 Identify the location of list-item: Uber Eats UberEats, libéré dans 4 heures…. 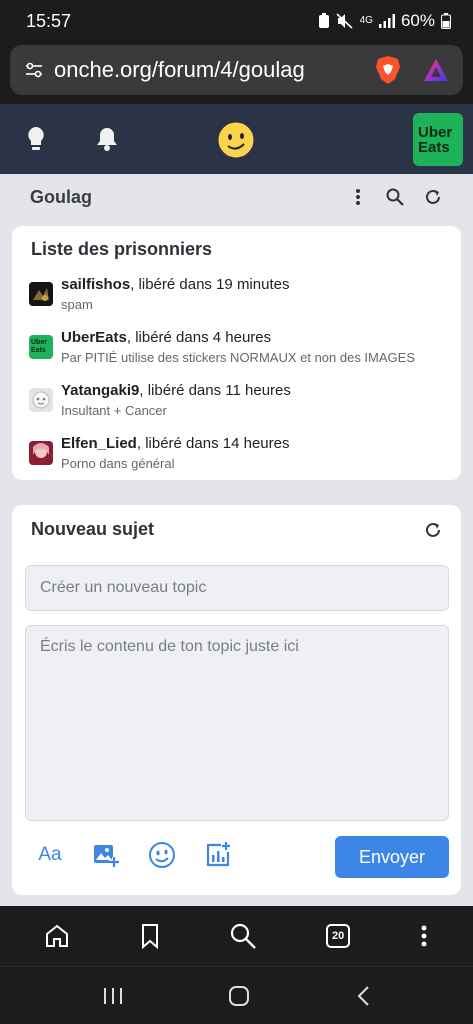
(222, 355).